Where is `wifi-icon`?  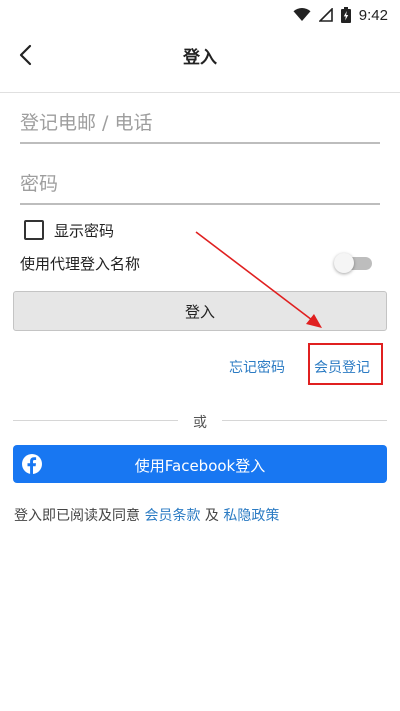 wifi-icon is located at coordinates (302, 14).